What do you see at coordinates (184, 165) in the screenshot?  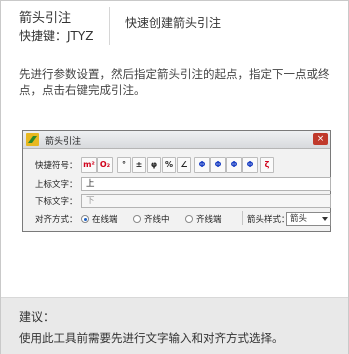 I see `symbol-button-angle: ∠` at bounding box center [184, 165].